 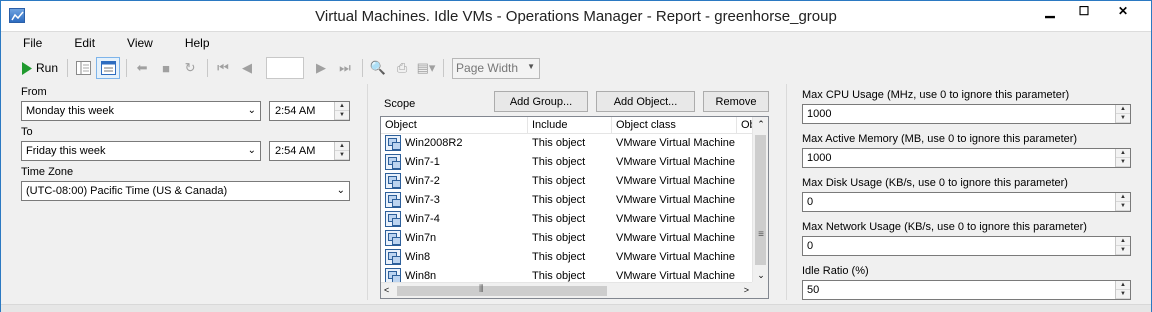 I want to click on timezone-label: Time Zone, so click(x=47, y=172).